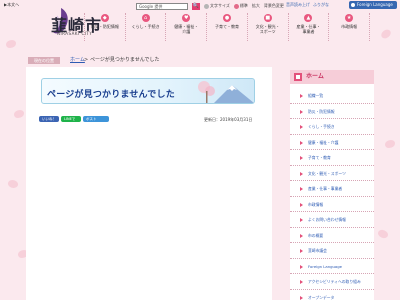 Image resolution: width=400 pixels, height=300 pixels. What do you see at coordinates (227, 18) in the screenshot?
I see `child-icon: ●` at bounding box center [227, 18].